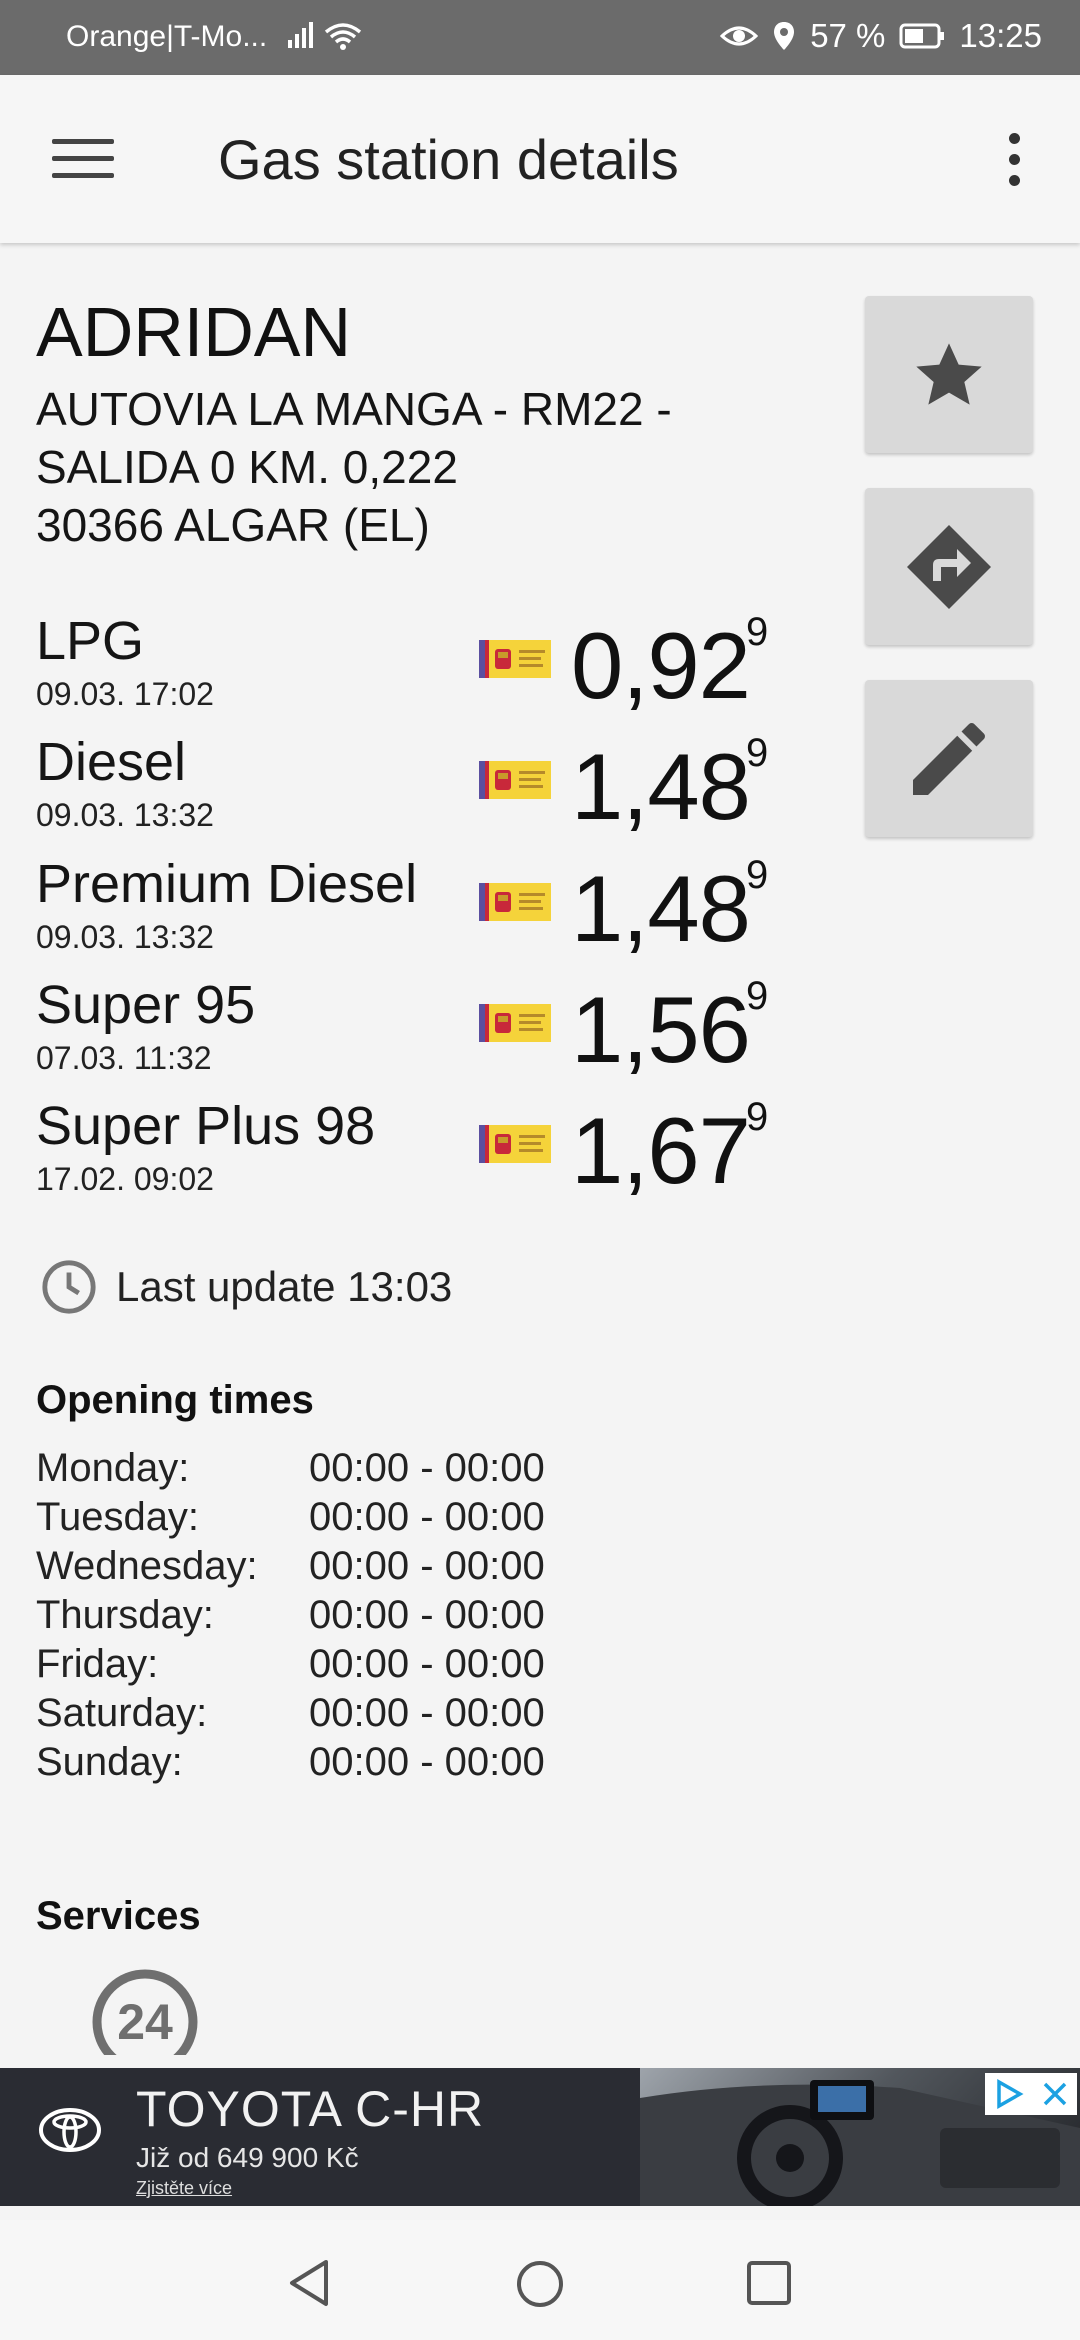 The image size is (1080, 2340). Describe the element at coordinates (175, 1400) in the screenshot. I see `opening-times-heading: Opening times` at that location.